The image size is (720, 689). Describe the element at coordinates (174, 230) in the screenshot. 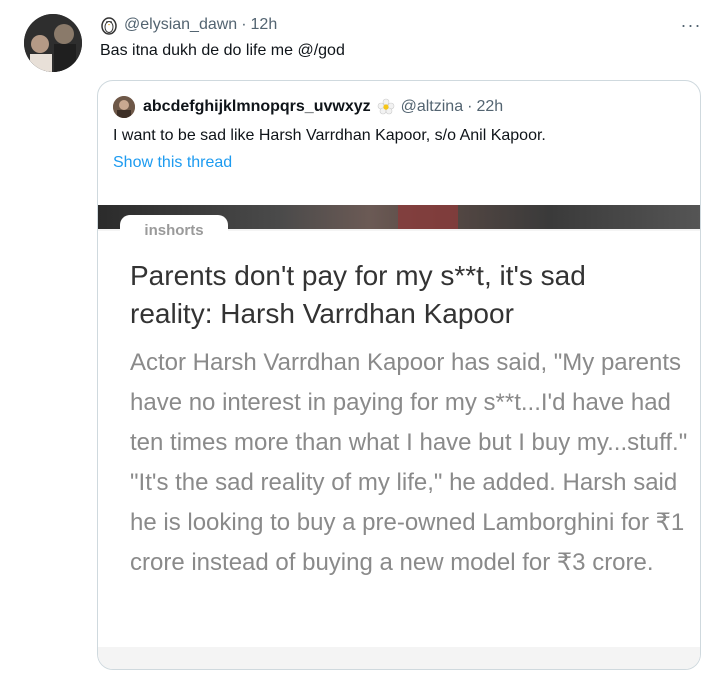

I see `inshorts-source-label: inshorts` at that location.